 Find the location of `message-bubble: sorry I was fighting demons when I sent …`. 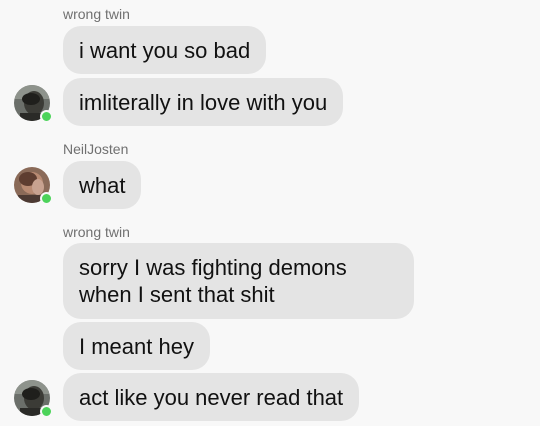

message-bubble: sorry I was fighting demons when I sent … is located at coordinates (238, 281).